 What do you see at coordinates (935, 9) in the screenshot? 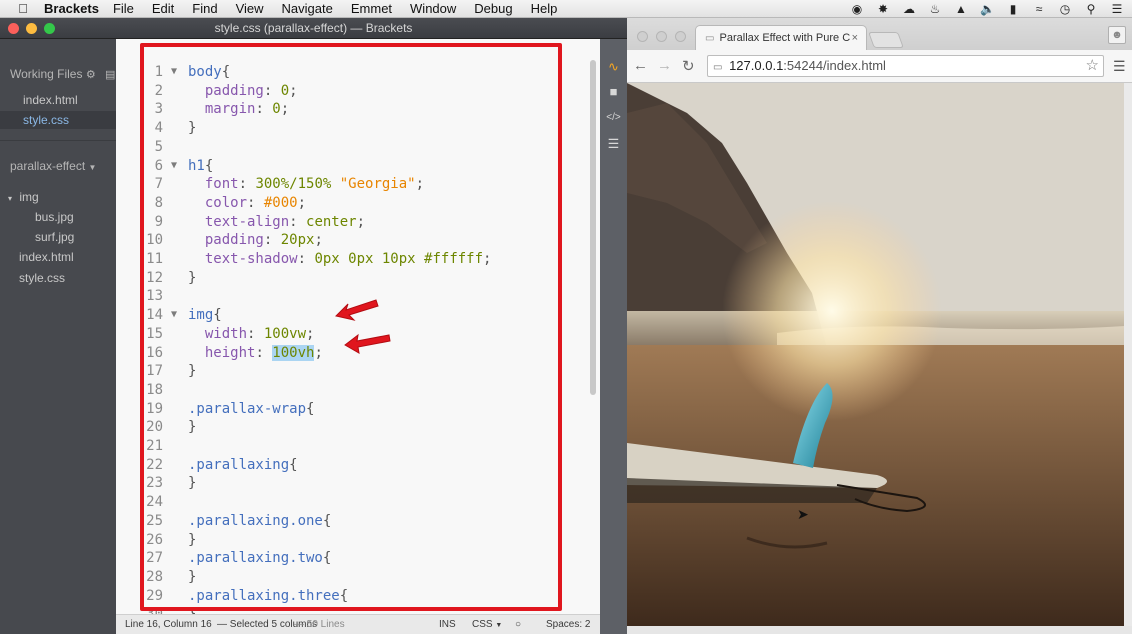
I see `notification-icon: ♨` at bounding box center [935, 9].